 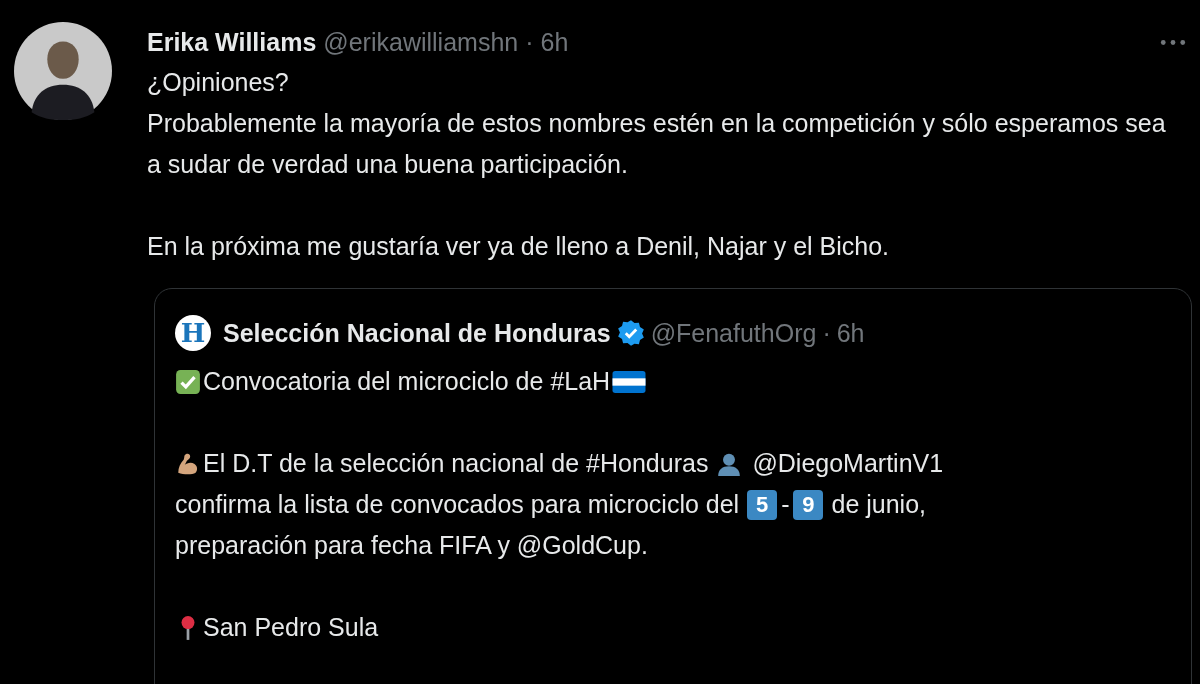 What do you see at coordinates (657, 123) in the screenshot?
I see `tweet-text: ¿Opiniones? Probablemente la mayoría de estos nombres estén en la competición y sólo esperamos sea a sudar de verdad una buena participación.` at bounding box center [657, 123].